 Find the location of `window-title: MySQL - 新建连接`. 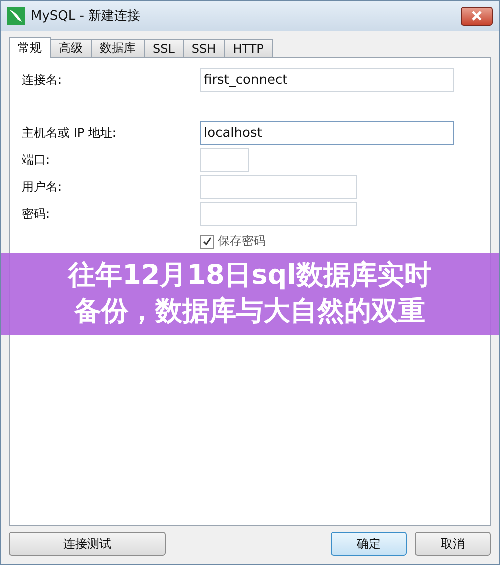

window-title: MySQL - 新建连接 is located at coordinates (86, 16).